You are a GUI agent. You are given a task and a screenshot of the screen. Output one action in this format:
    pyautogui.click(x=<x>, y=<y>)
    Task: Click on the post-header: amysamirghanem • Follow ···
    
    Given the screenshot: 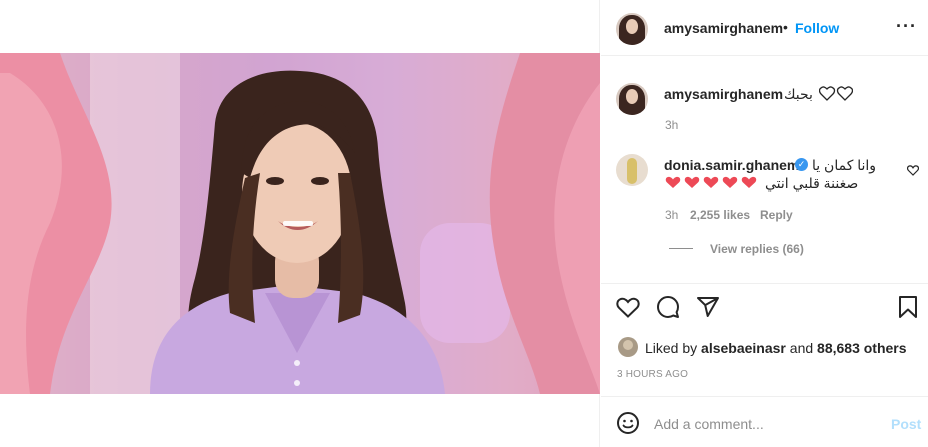 What is the action you would take?
    pyautogui.click(x=764, y=28)
    